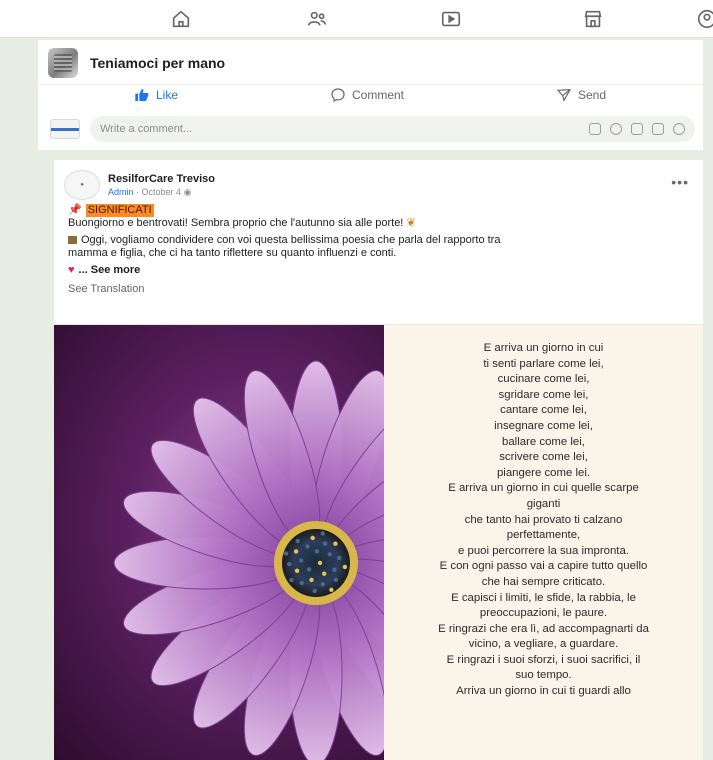 Image resolution: width=713 pixels, height=760 pixels. What do you see at coordinates (338, 95) in the screenshot?
I see `comment-icon` at bounding box center [338, 95].